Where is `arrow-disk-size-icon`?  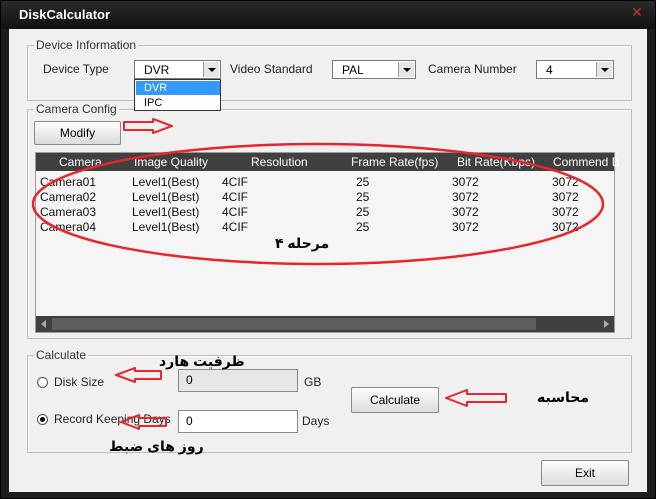 arrow-disk-size-icon is located at coordinates (138, 375).